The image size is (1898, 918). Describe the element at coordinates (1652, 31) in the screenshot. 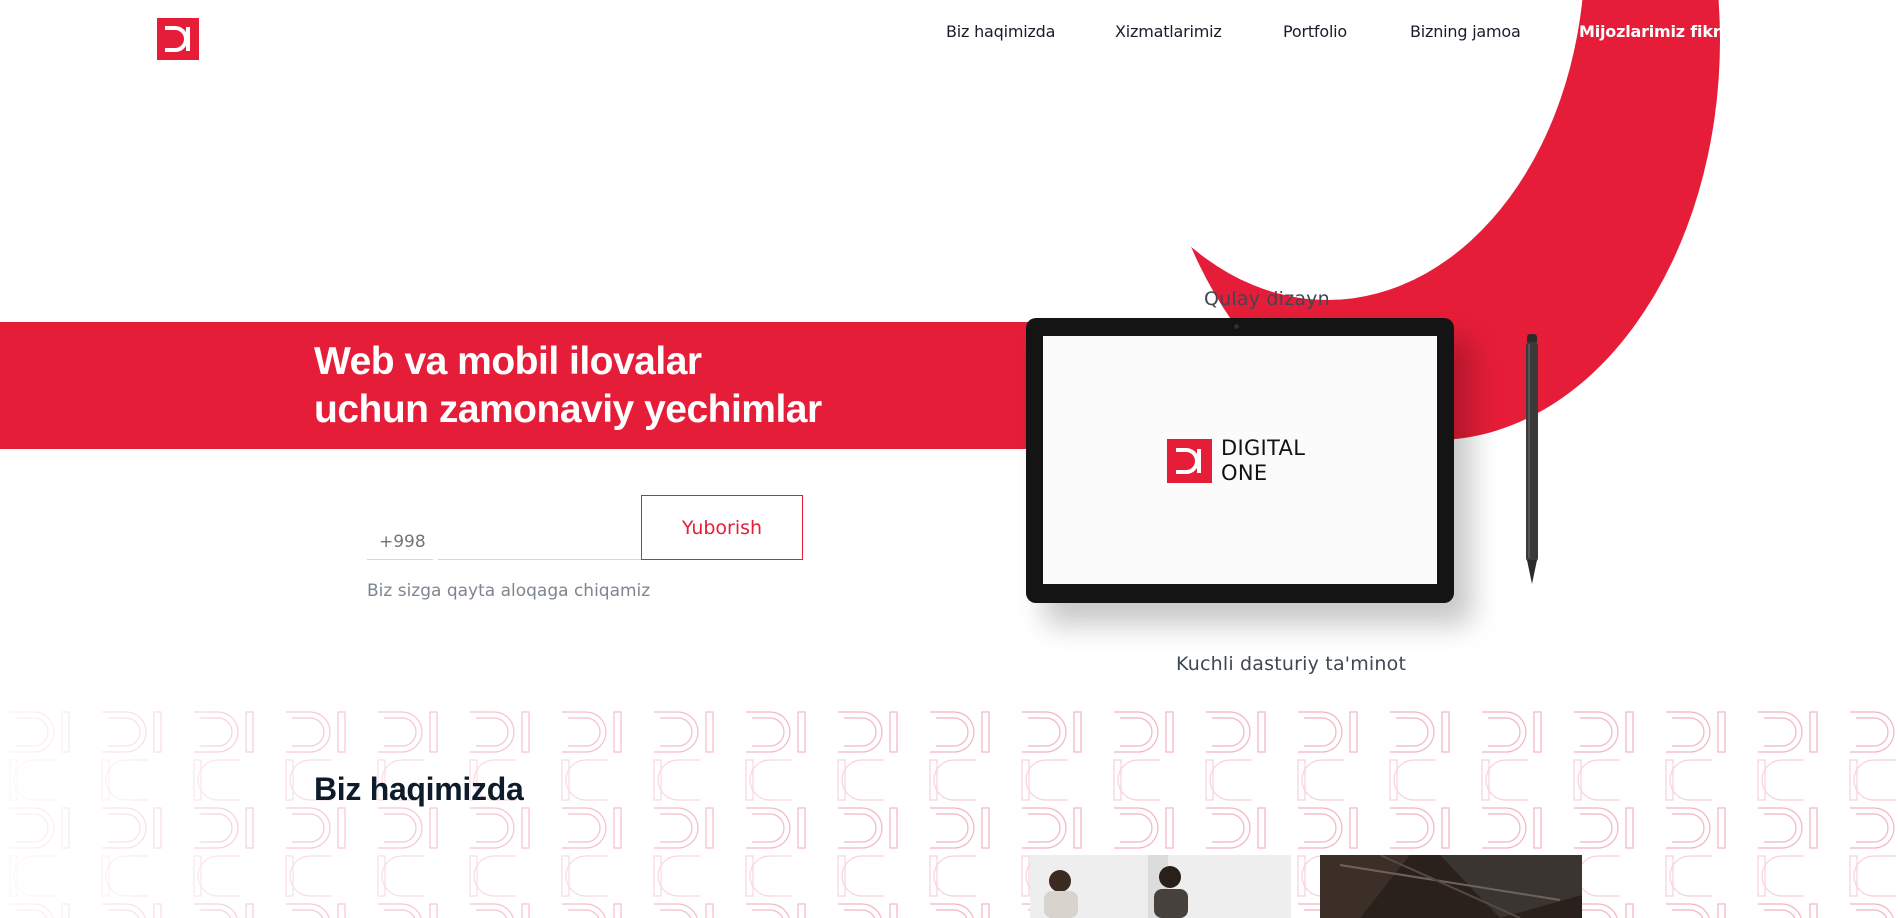

I see `nav-link-testimonials: Mijozlarimiz fikri` at that location.